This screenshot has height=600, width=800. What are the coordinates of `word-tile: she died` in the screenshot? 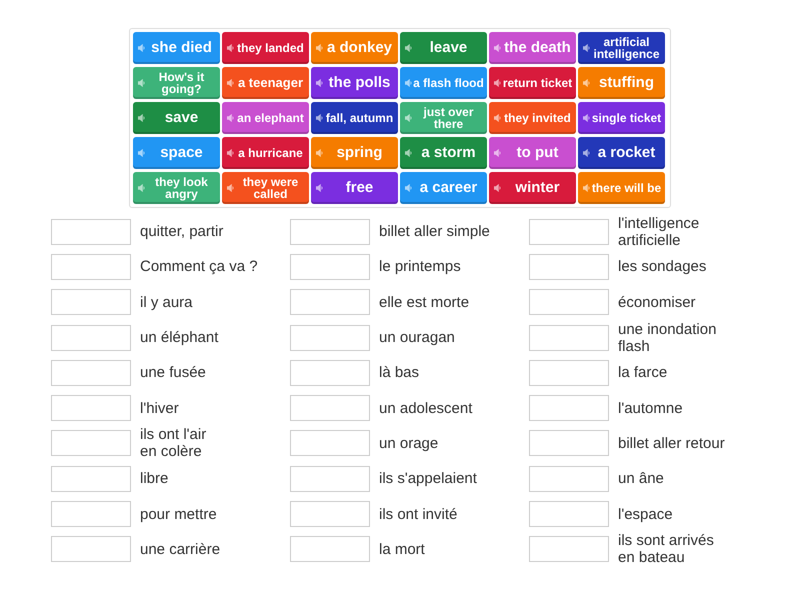 It's located at (176, 48).